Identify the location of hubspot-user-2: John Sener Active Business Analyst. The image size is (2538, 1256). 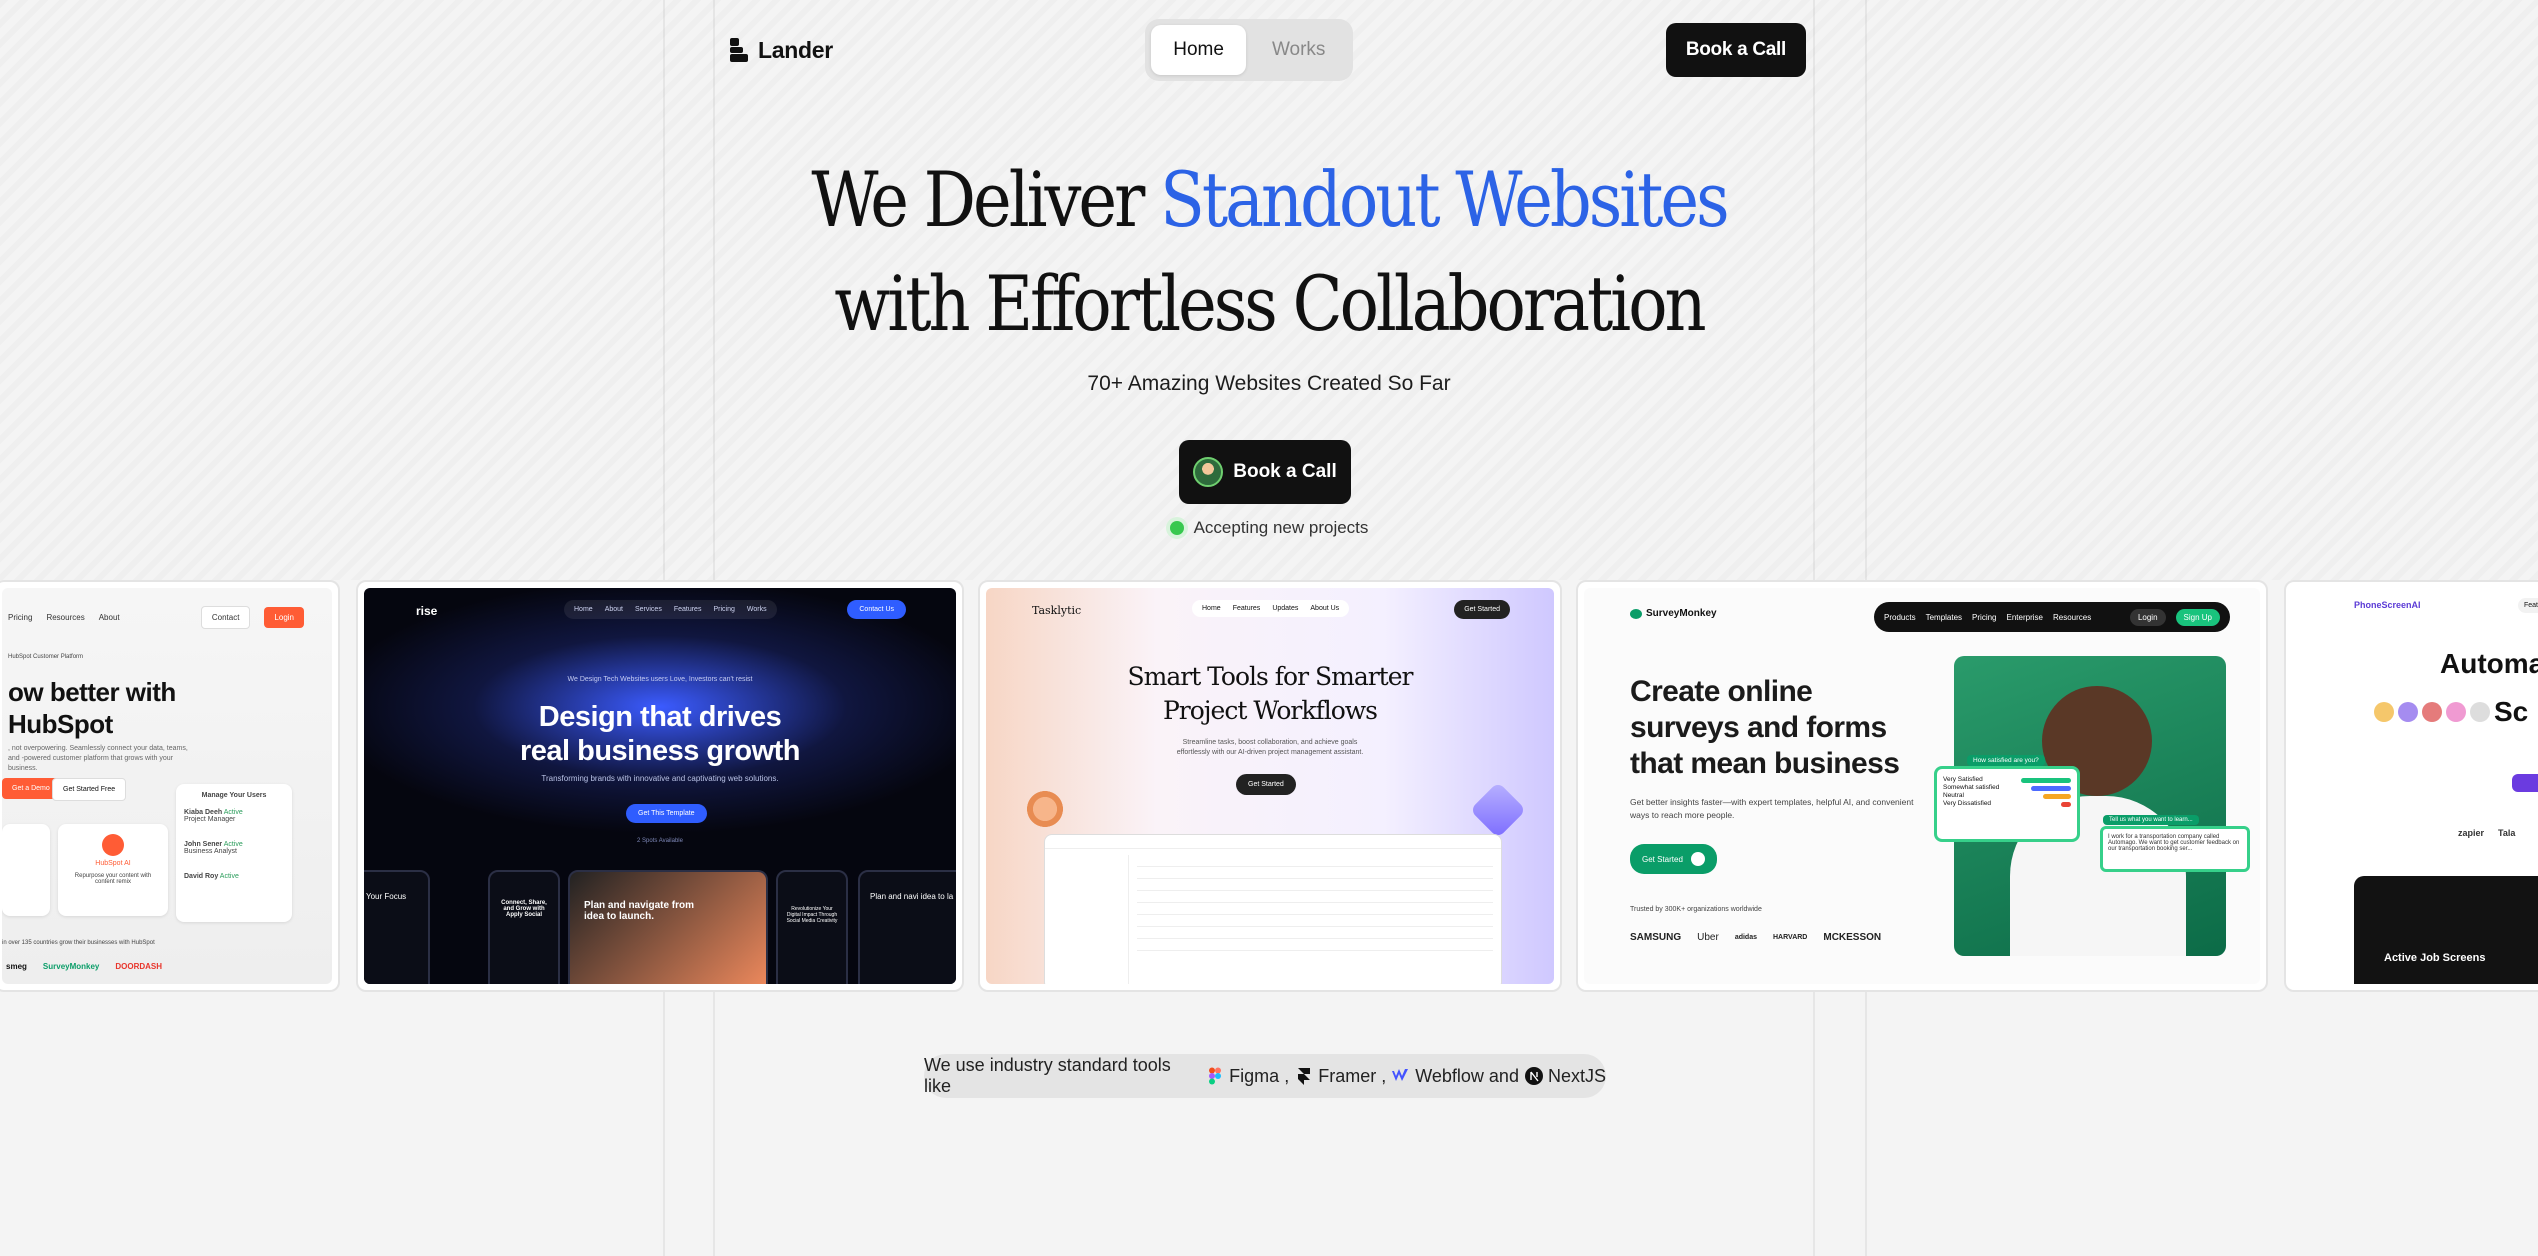
(234, 848).